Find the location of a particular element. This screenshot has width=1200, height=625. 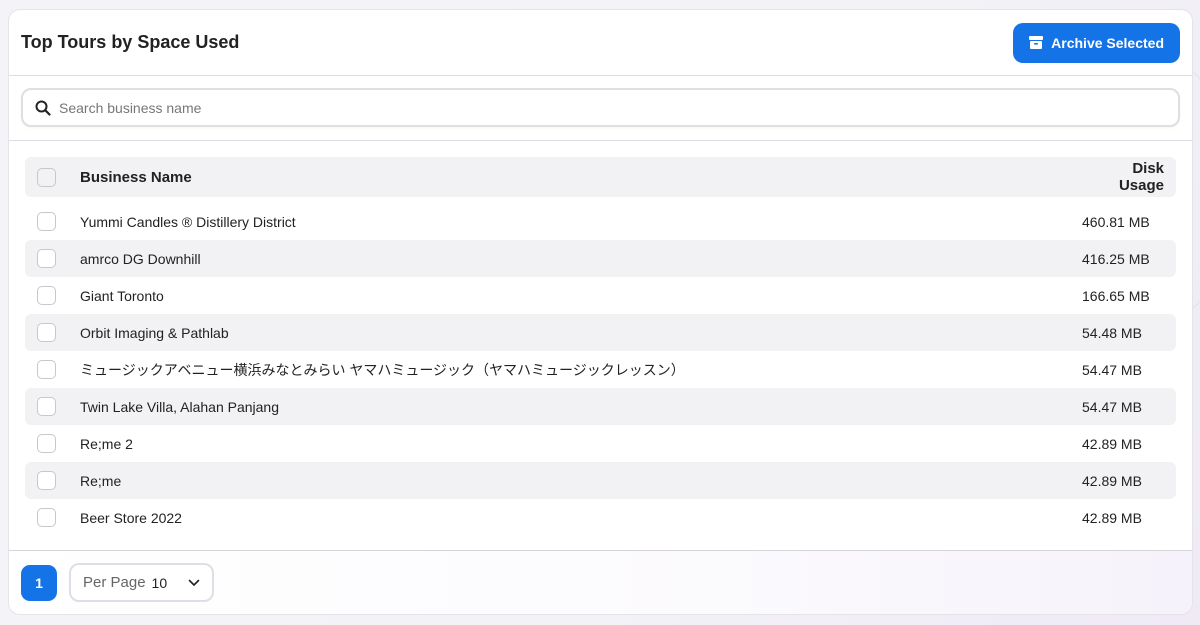

per-page-value: 10 is located at coordinates (159, 582).